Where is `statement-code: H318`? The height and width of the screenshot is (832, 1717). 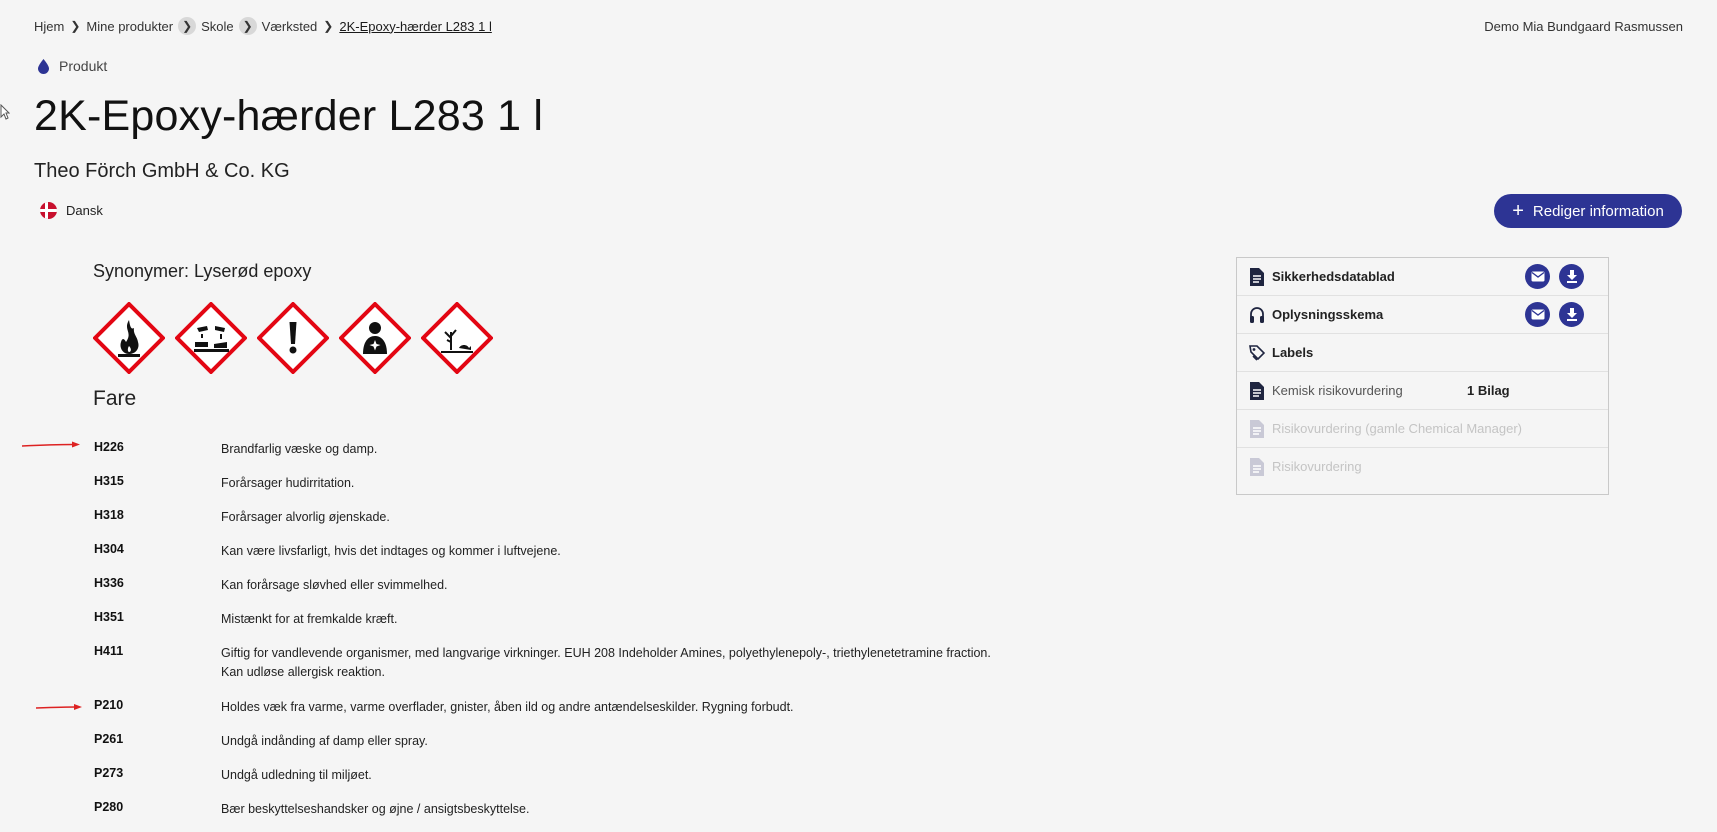
statement-code: H318 is located at coordinates (109, 515).